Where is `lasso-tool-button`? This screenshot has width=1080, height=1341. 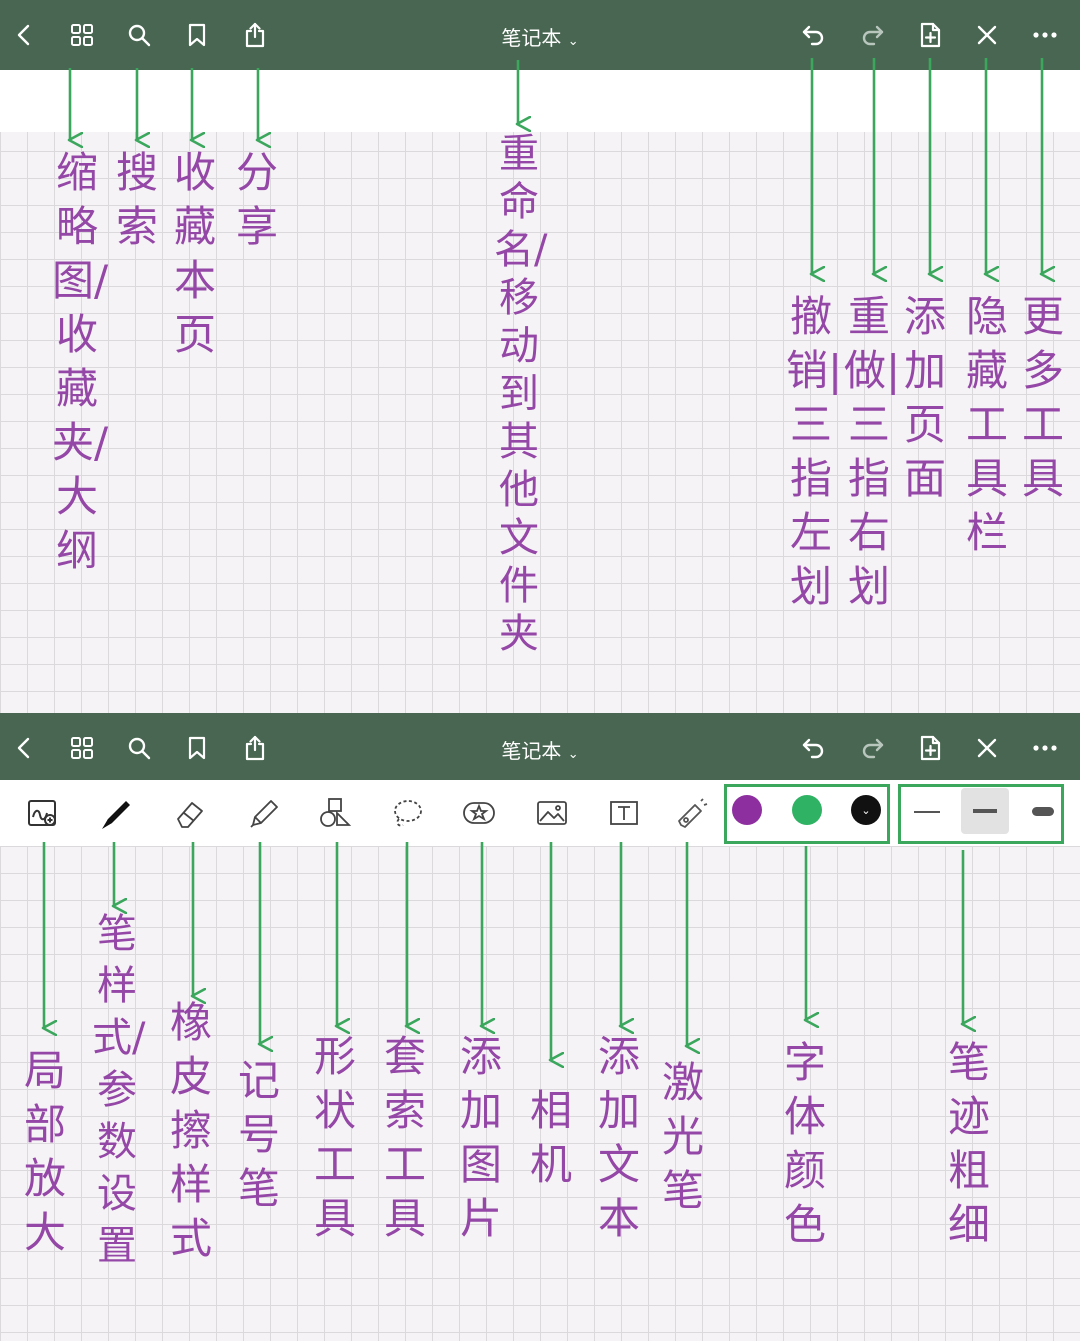 lasso-tool-button is located at coordinates (407, 813).